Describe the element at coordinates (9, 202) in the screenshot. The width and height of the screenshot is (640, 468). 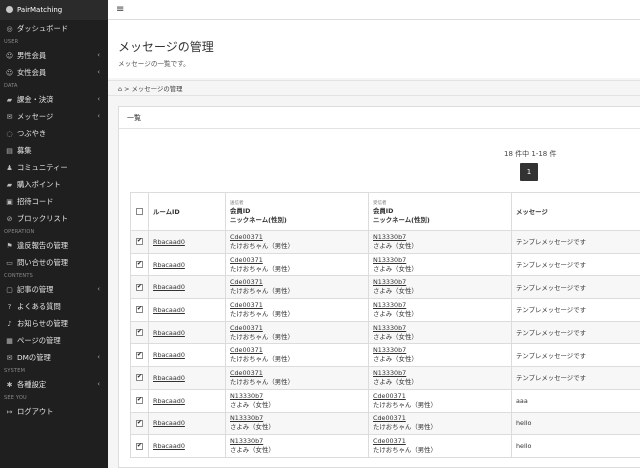
I see `code-icon: ▣` at that location.